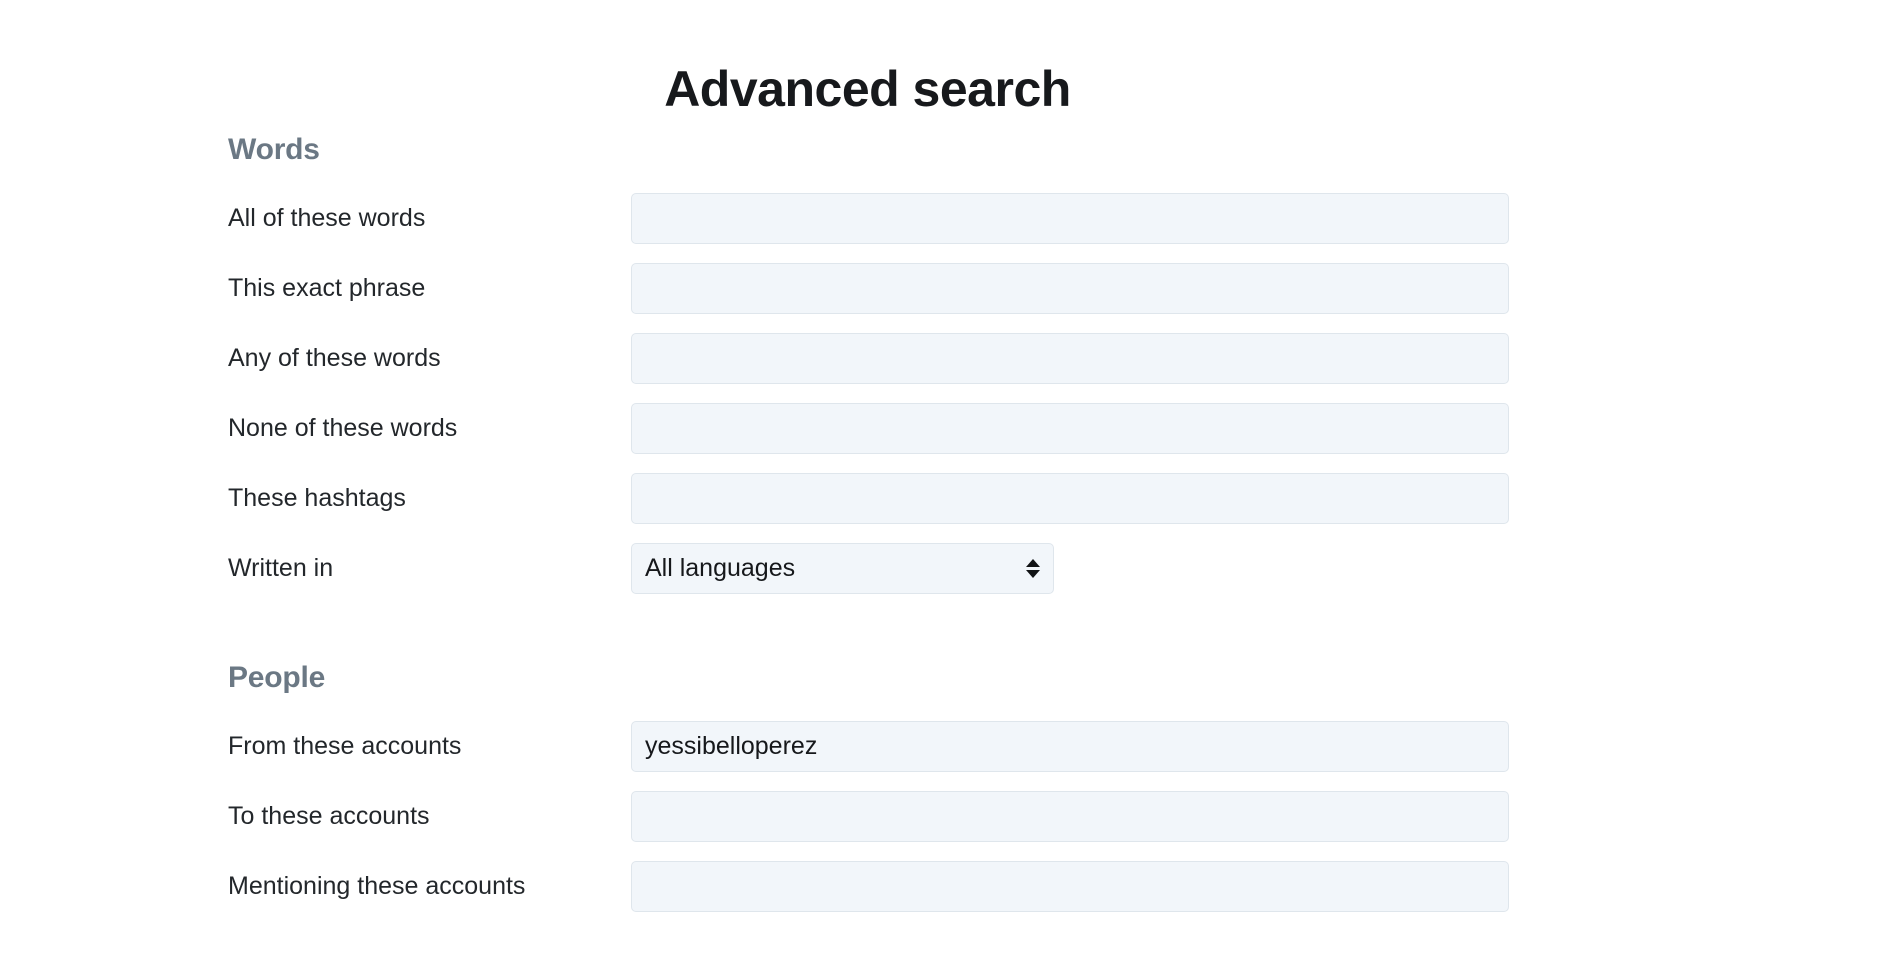 The image size is (1880, 956). Describe the element at coordinates (1033, 574) in the screenshot. I see `triangle-down-icon` at that location.